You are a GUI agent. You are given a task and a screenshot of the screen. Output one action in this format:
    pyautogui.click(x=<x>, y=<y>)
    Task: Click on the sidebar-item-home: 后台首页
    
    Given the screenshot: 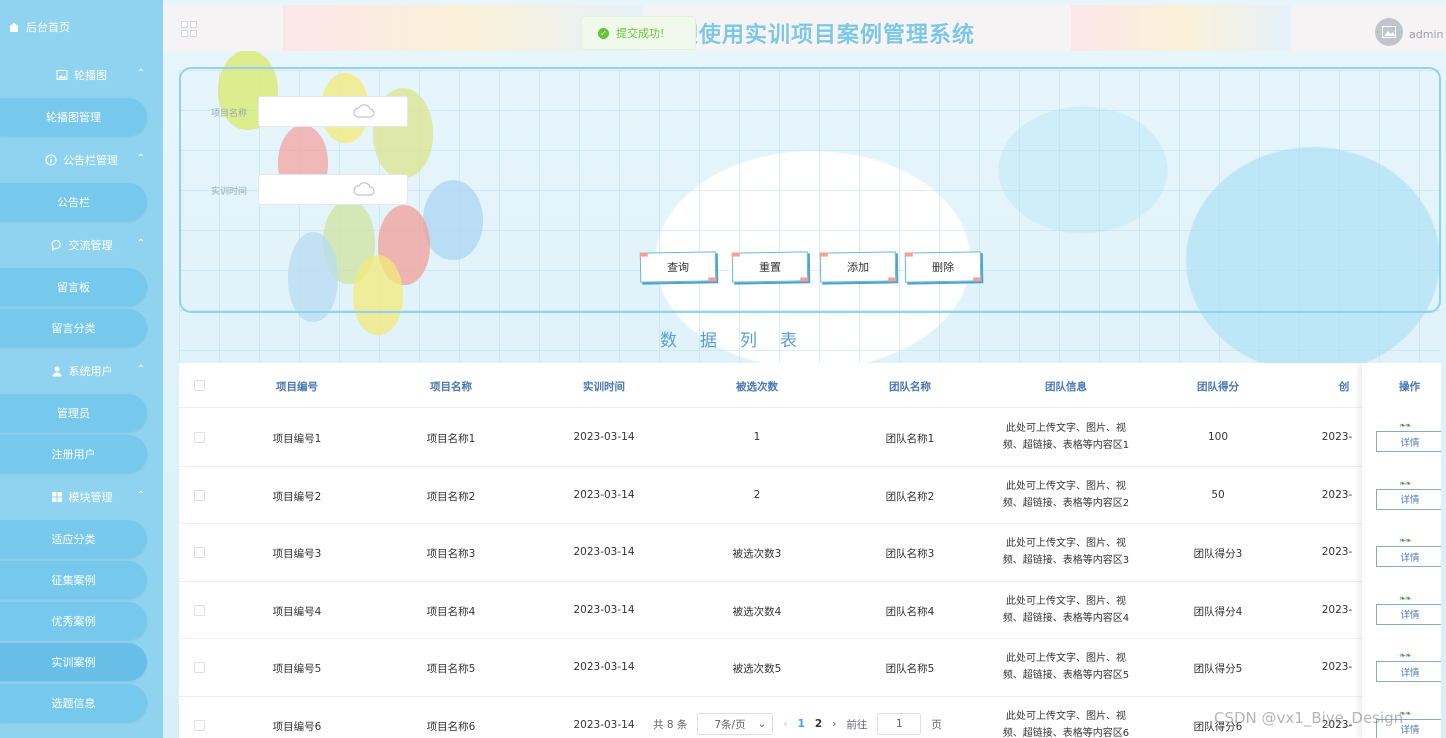 What is the action you would take?
    pyautogui.click(x=81, y=27)
    